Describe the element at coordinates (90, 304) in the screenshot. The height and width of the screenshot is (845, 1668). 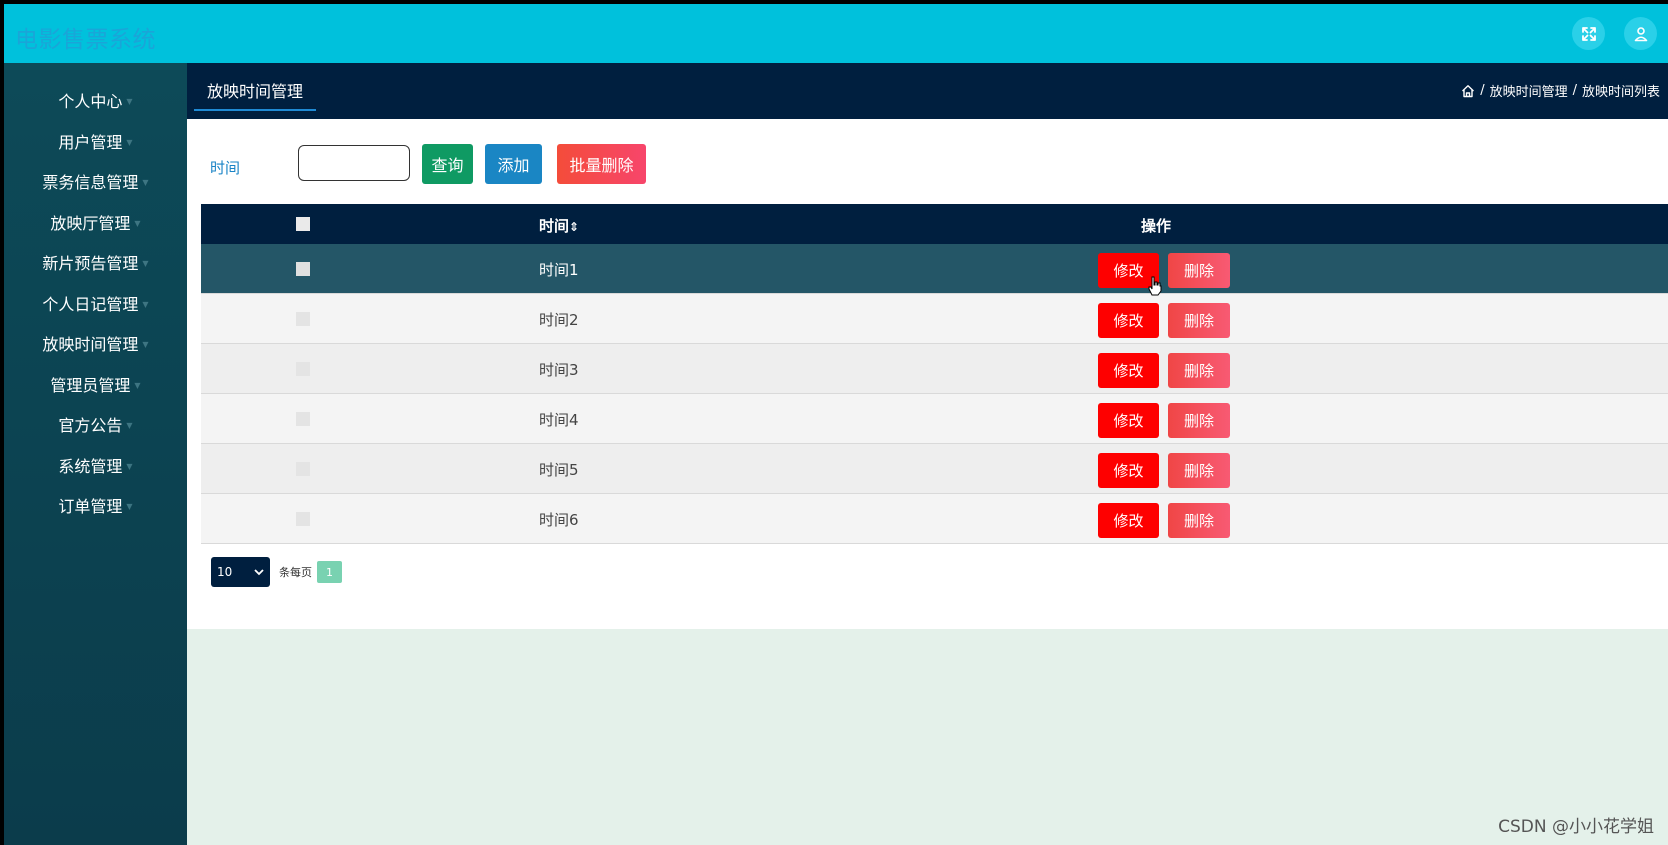
I see `sidebar-item-label: 个人日记管理` at that location.